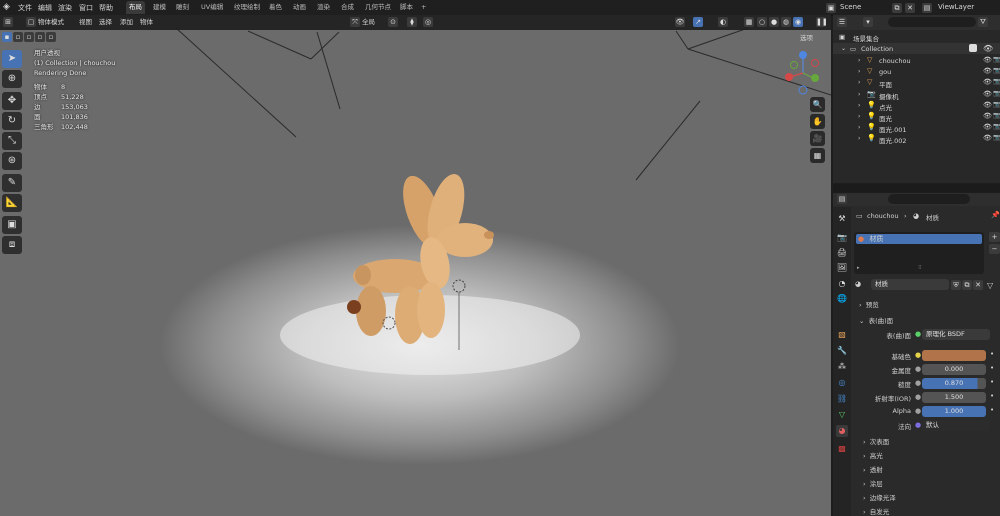  Describe the element at coordinates (842, 299) in the screenshot. I see `world-tab-icon: 🌐` at that location.